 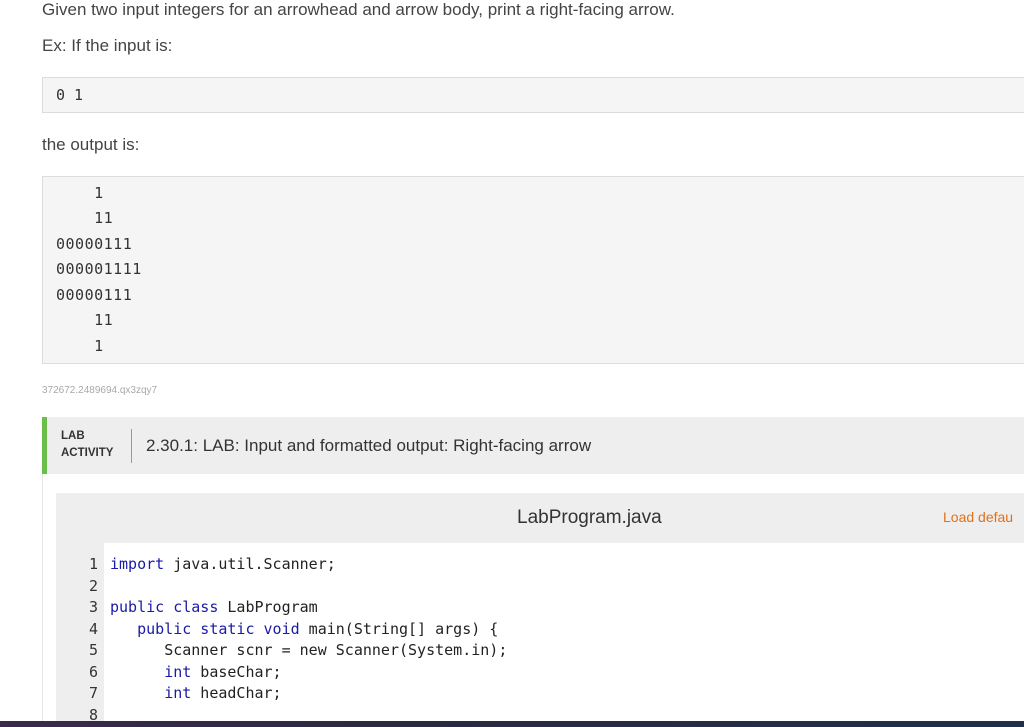 What do you see at coordinates (93, 693) in the screenshot?
I see `line-number: 7` at bounding box center [93, 693].